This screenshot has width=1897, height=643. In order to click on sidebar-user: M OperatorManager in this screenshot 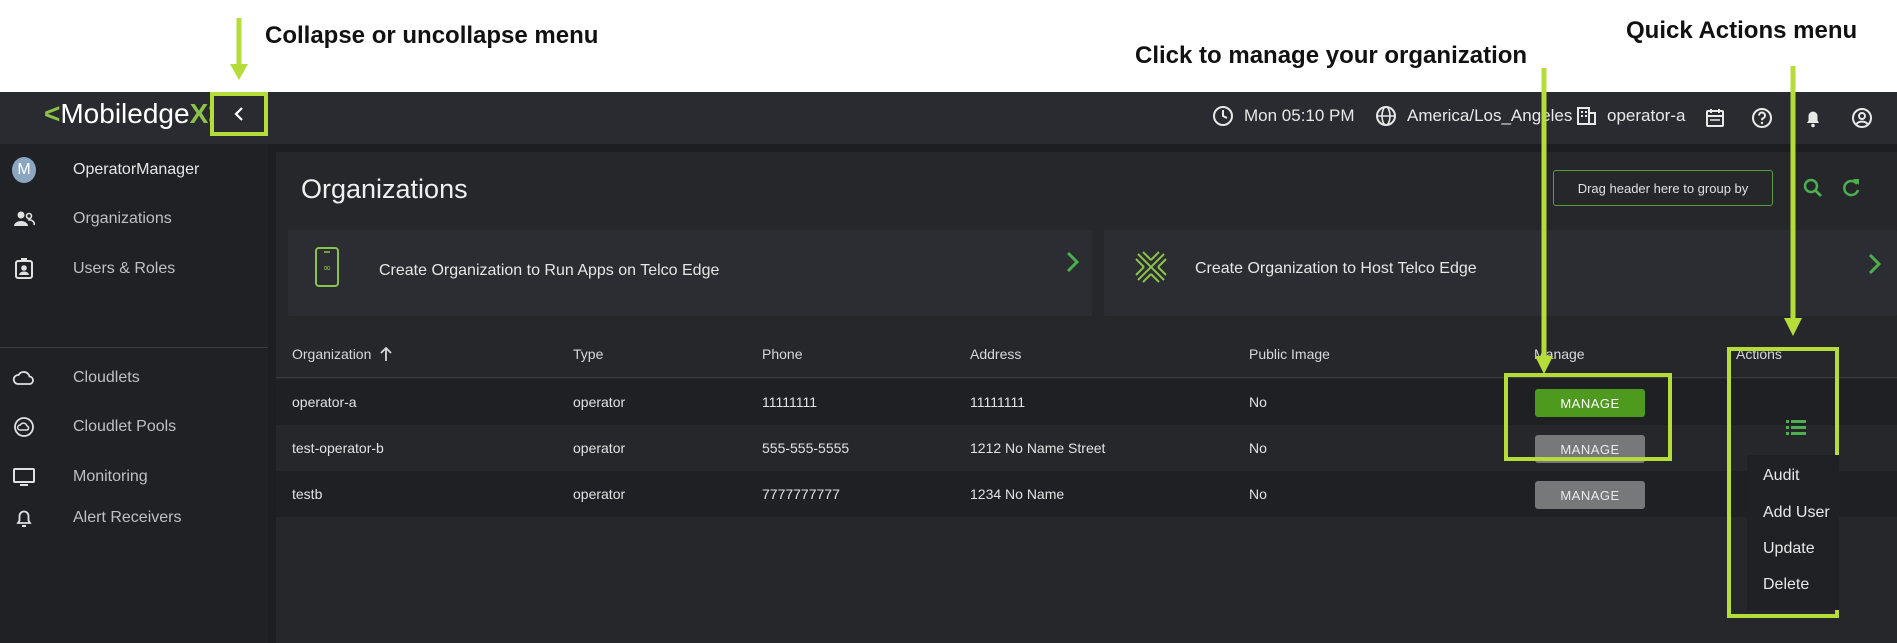, I will do `click(134, 170)`.